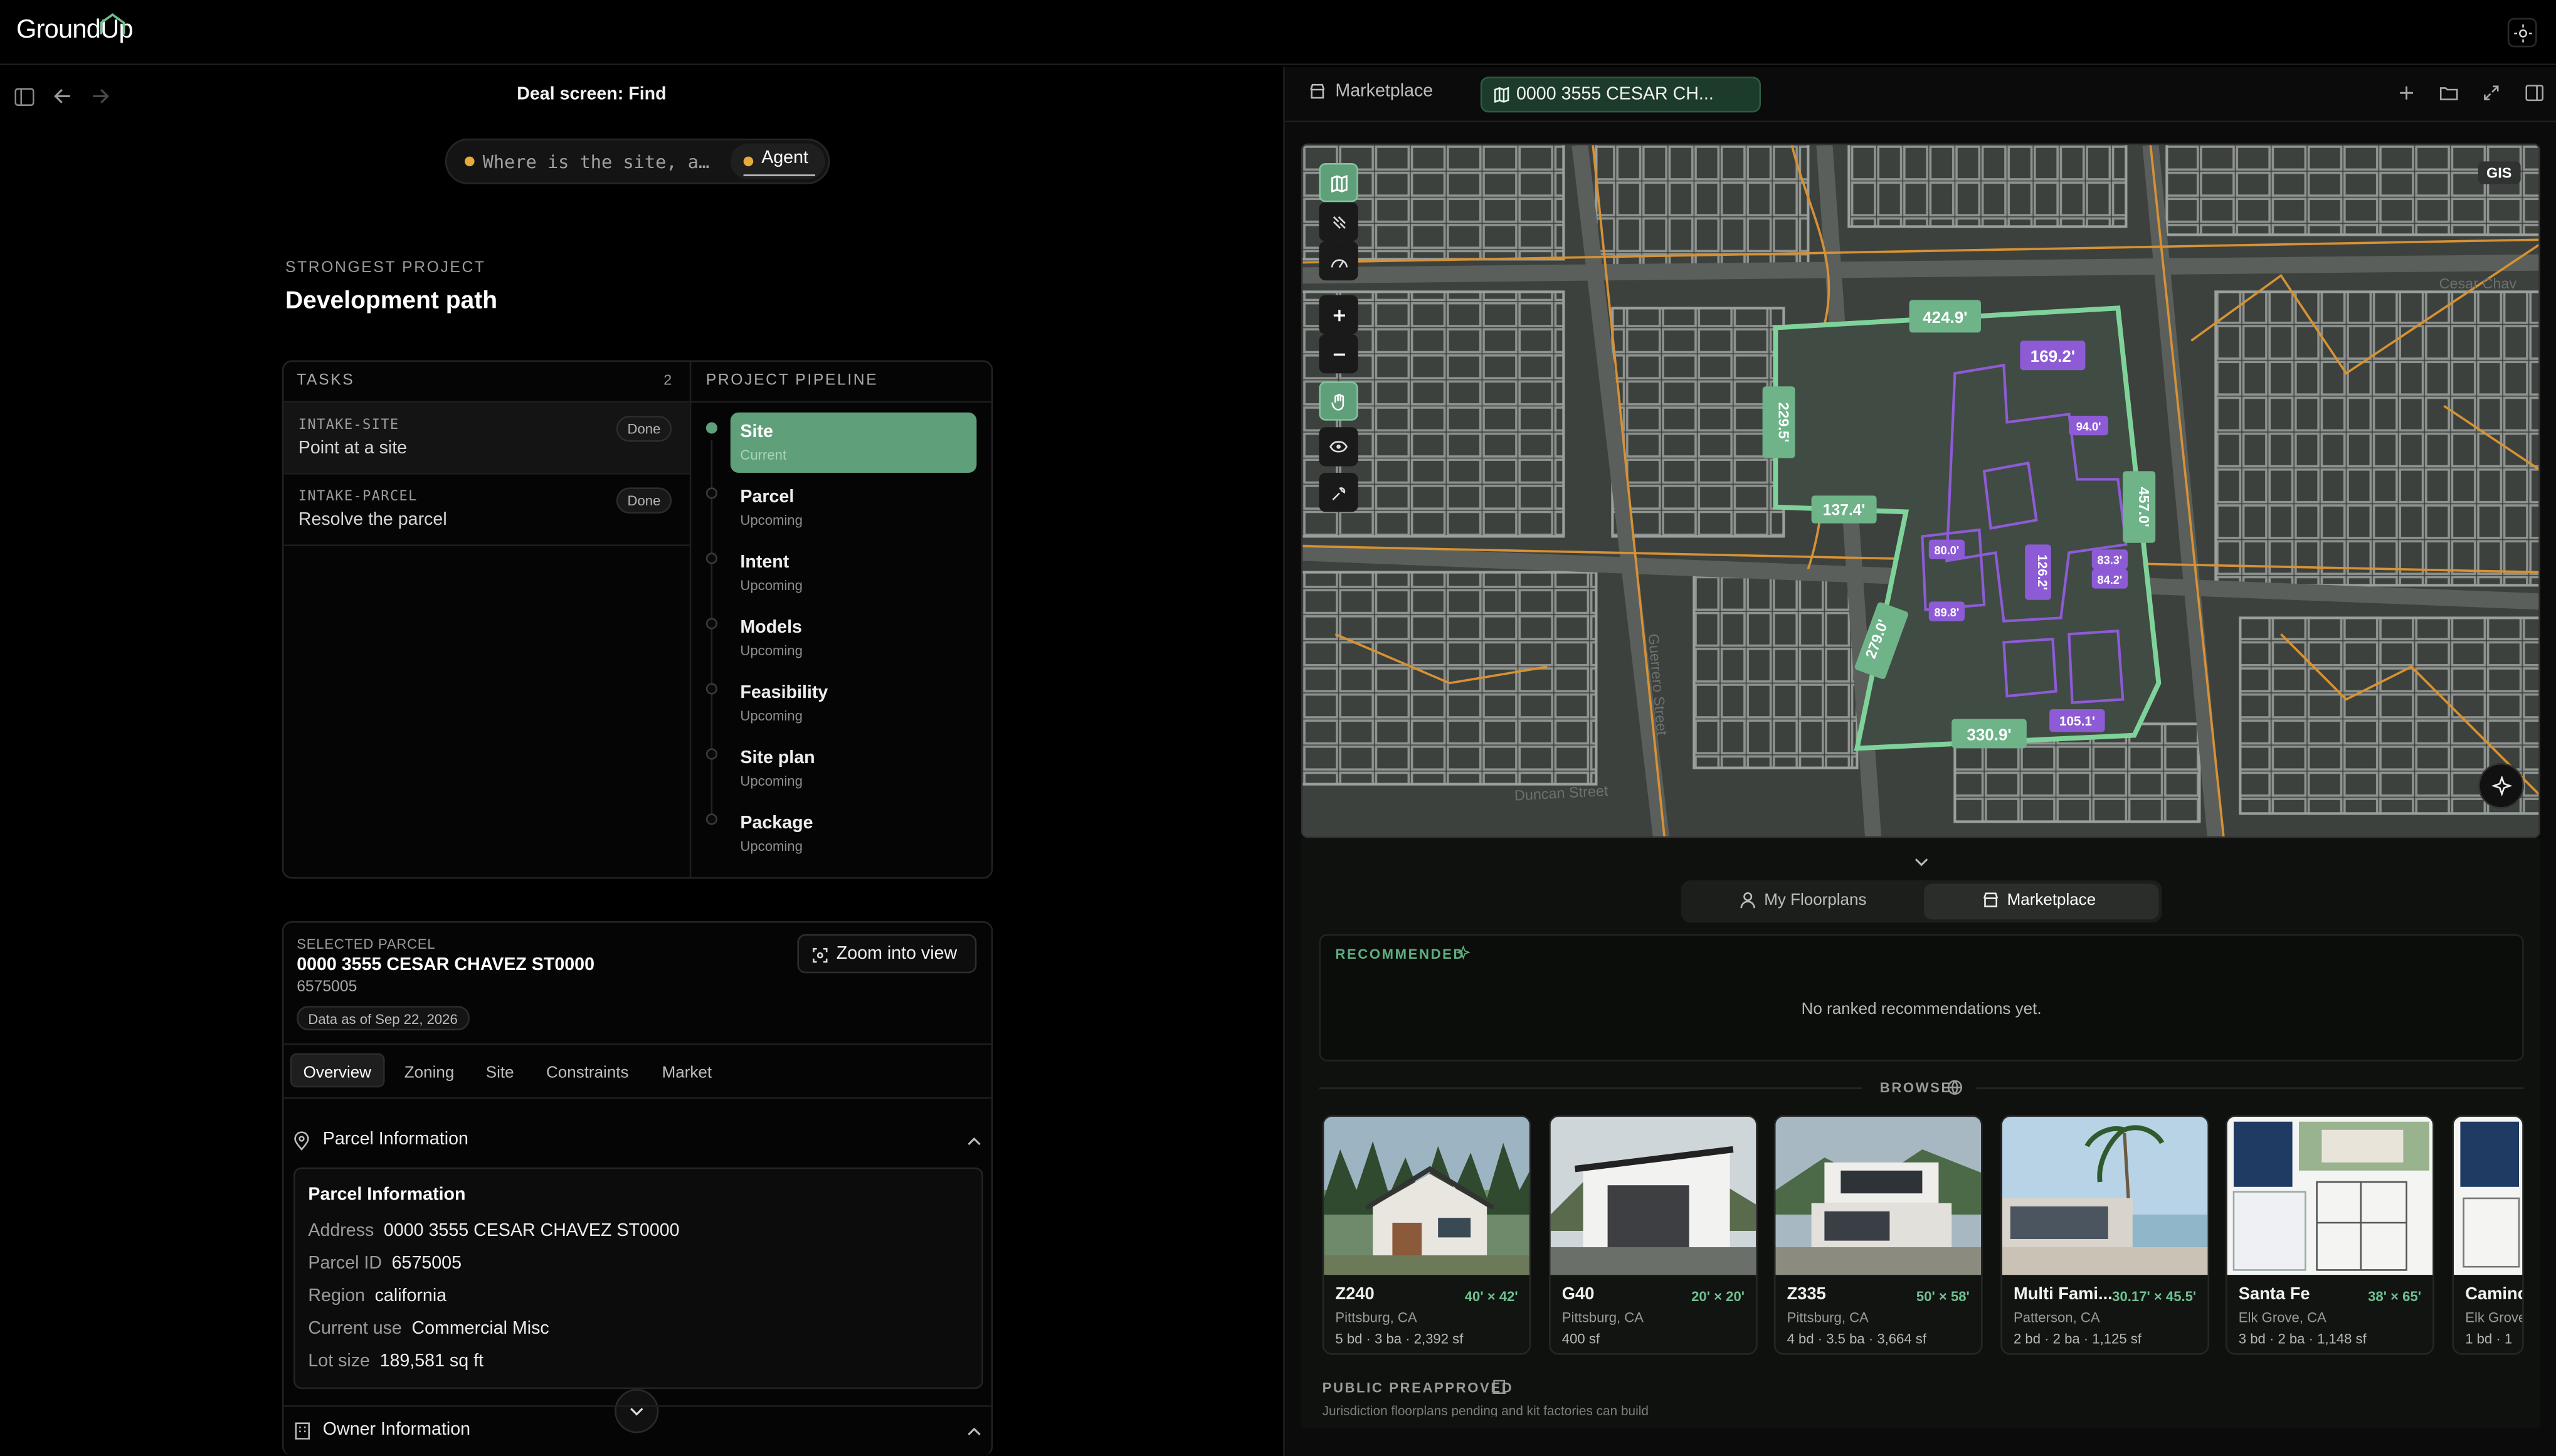 This screenshot has width=2556, height=1456. What do you see at coordinates (1499, 1387) in the screenshot?
I see `building-icon` at bounding box center [1499, 1387].